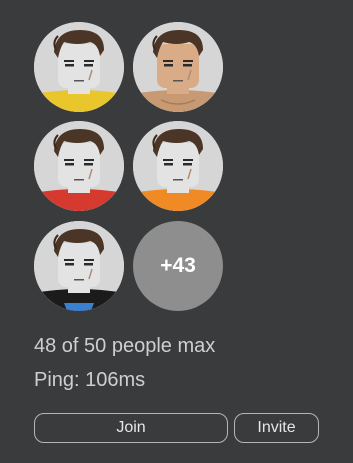  What do you see at coordinates (125, 346) in the screenshot?
I see `capacity-text: 48 of 50 people max` at bounding box center [125, 346].